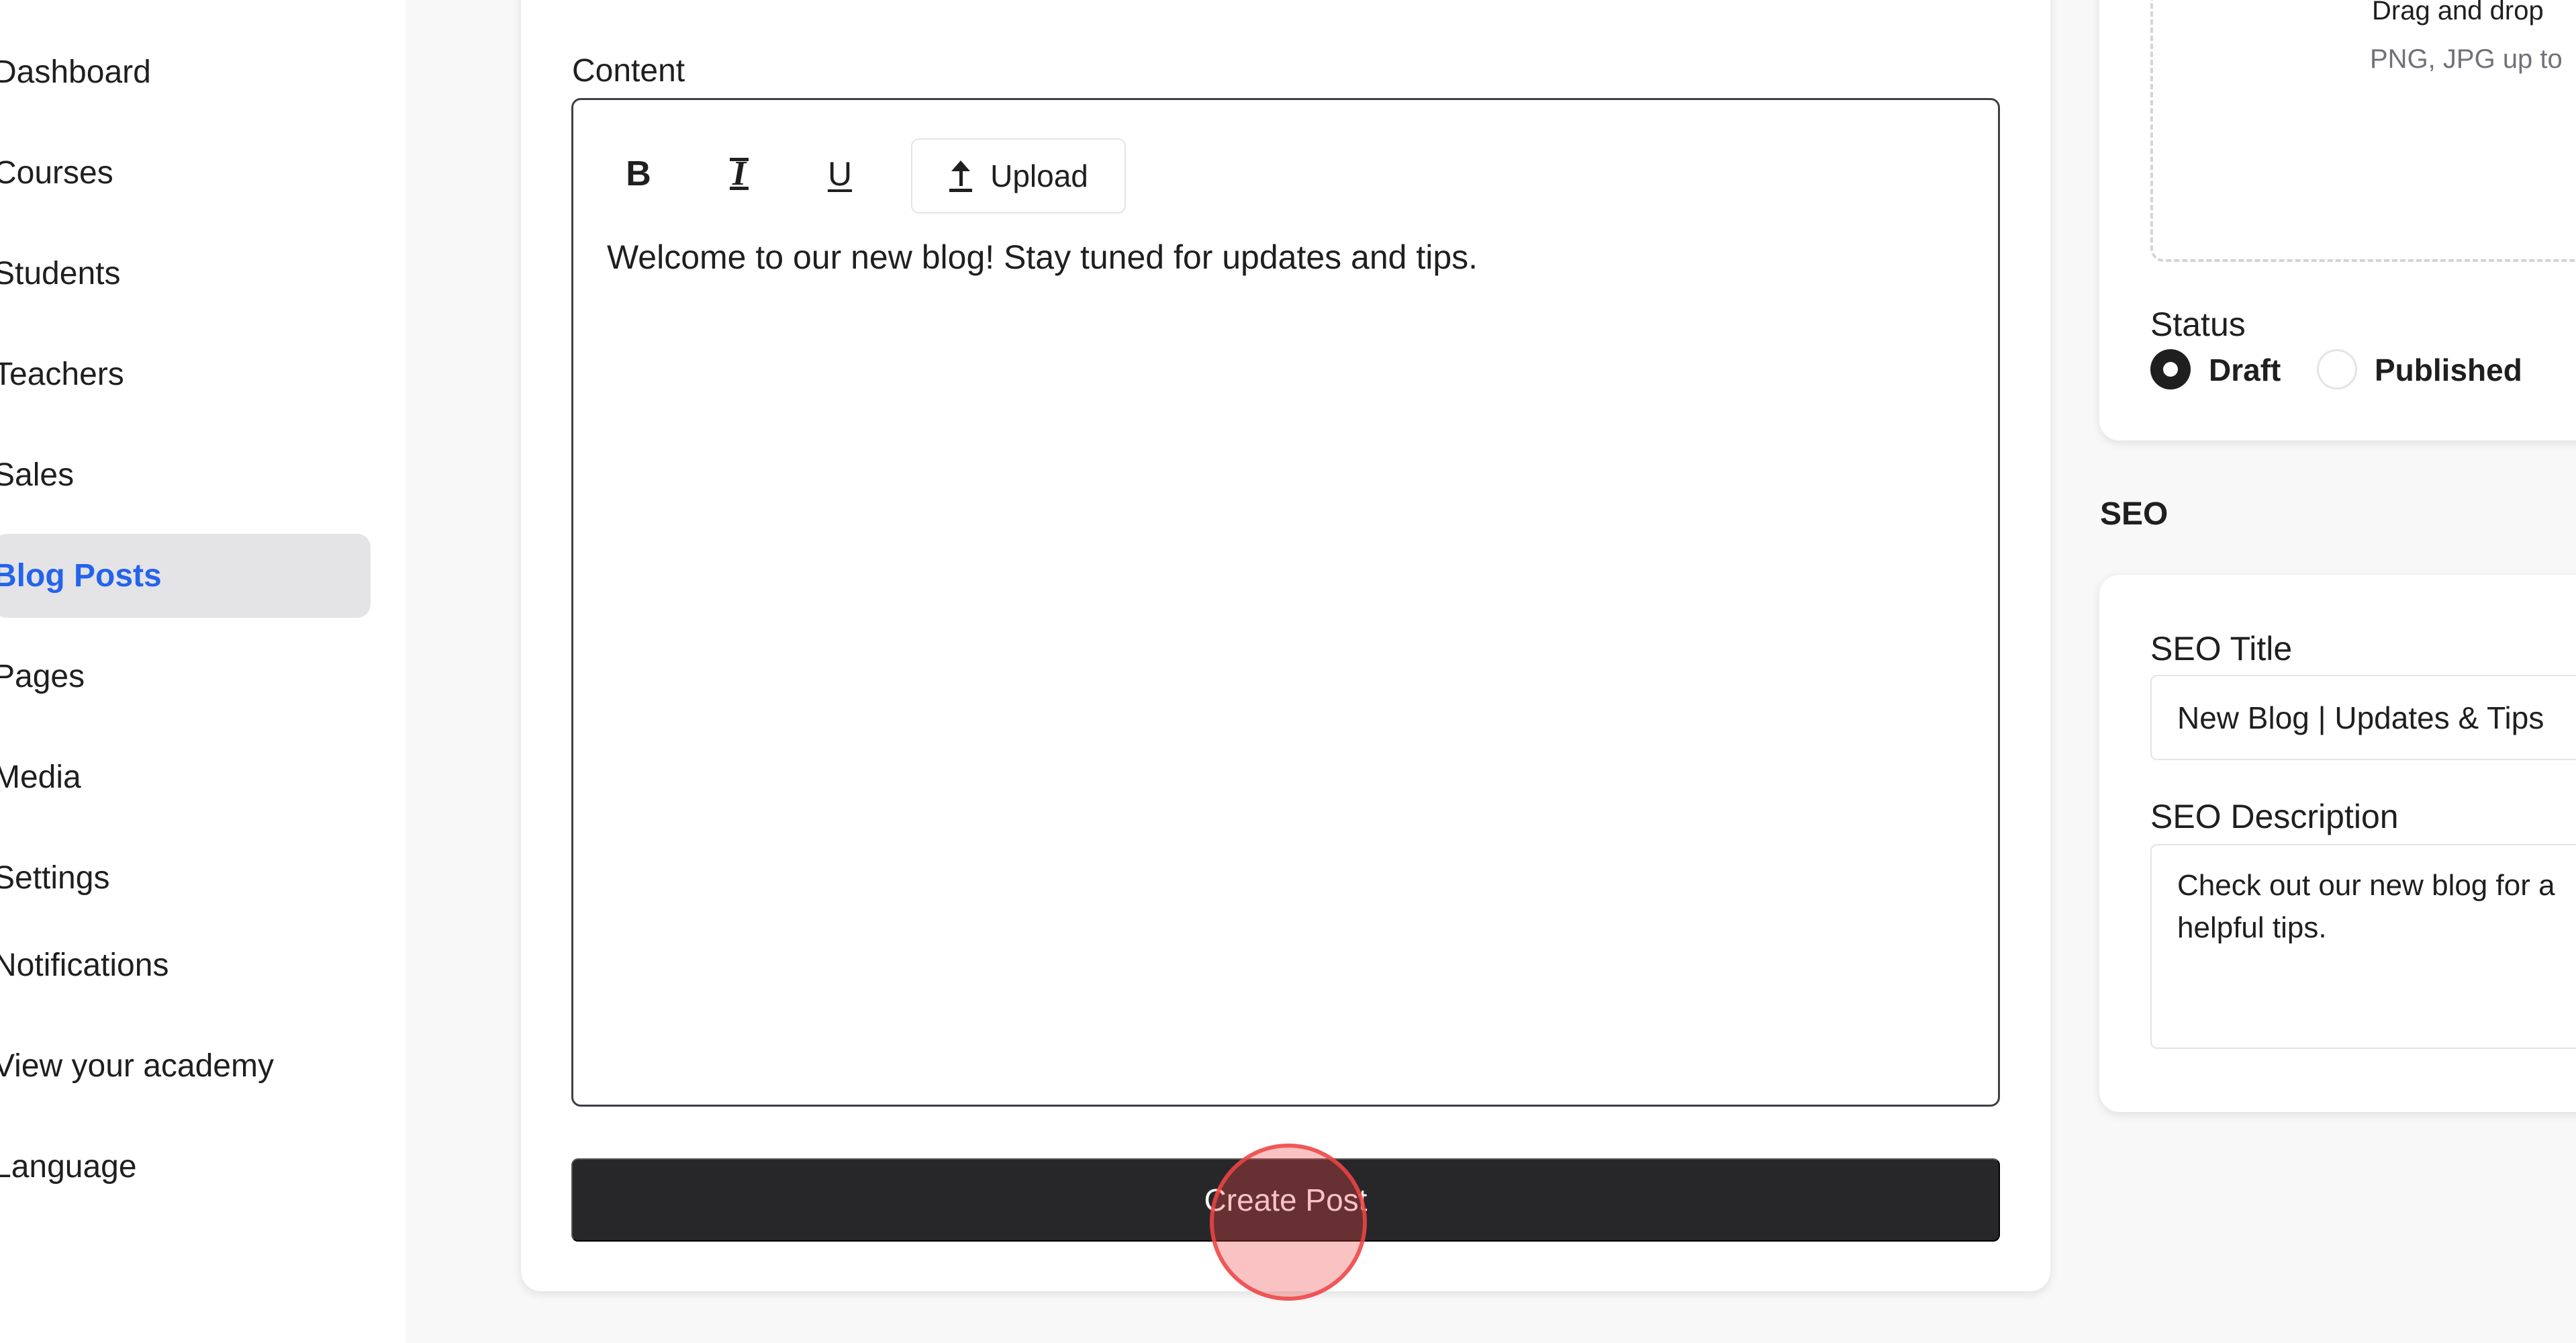 This screenshot has width=2576, height=1343. What do you see at coordinates (961, 176) in the screenshot?
I see `upload-icon` at bounding box center [961, 176].